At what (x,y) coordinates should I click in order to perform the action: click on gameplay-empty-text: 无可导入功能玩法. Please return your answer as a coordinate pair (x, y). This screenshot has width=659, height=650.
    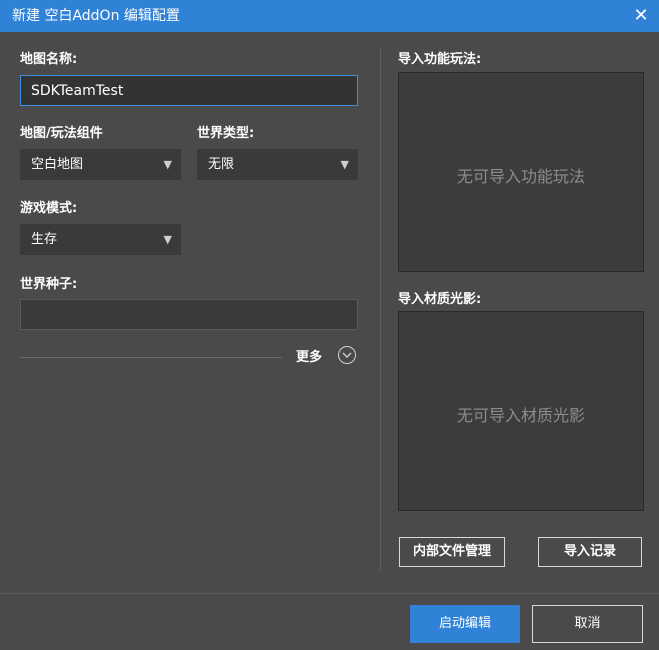
    Looking at the image, I should click on (520, 176).